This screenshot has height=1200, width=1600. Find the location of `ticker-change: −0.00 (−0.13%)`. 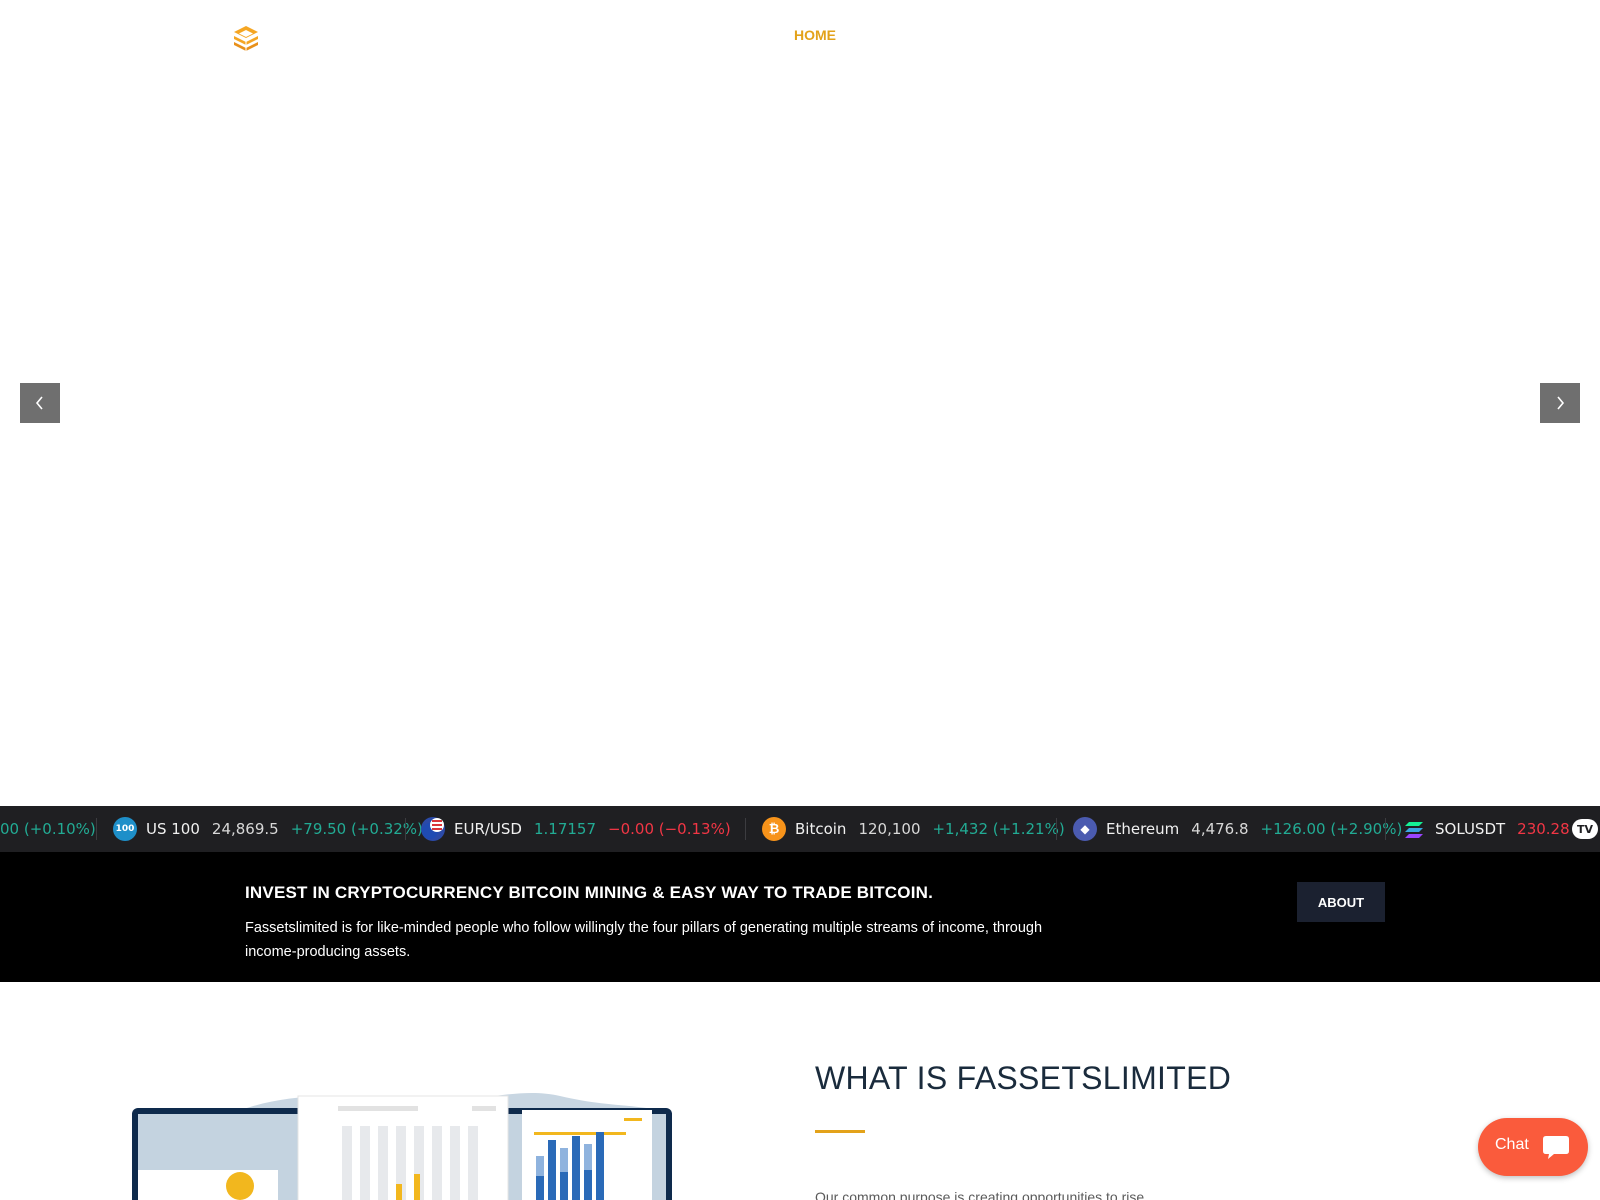

ticker-change: −0.00 (−0.13%) is located at coordinates (669, 829).